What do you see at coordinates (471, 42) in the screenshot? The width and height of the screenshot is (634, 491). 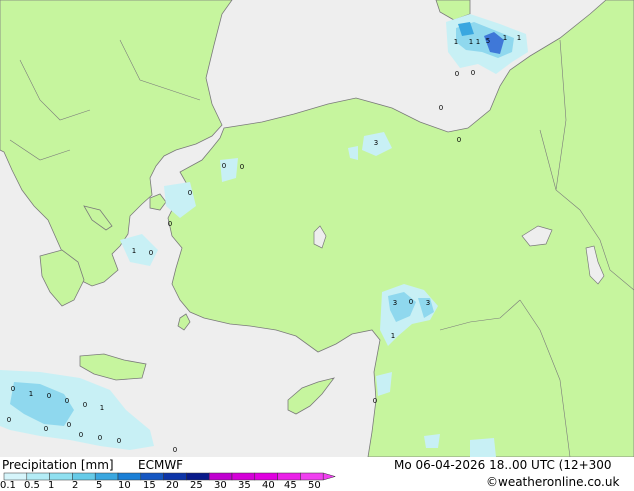 I see `precip-label-1: 1` at bounding box center [471, 42].